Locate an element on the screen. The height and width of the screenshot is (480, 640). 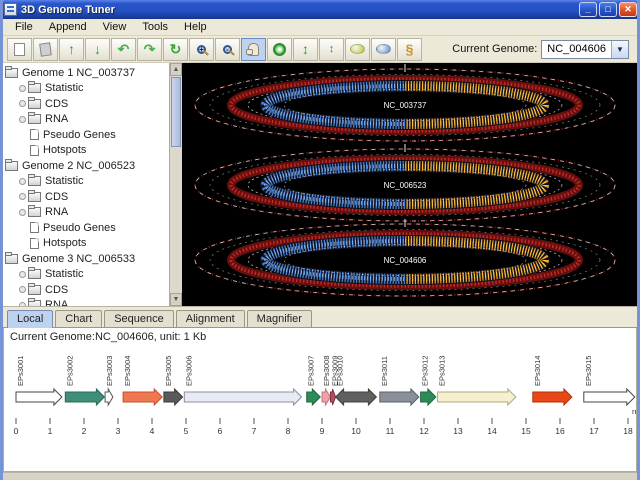
file-icon is located at coordinates (34, 228).